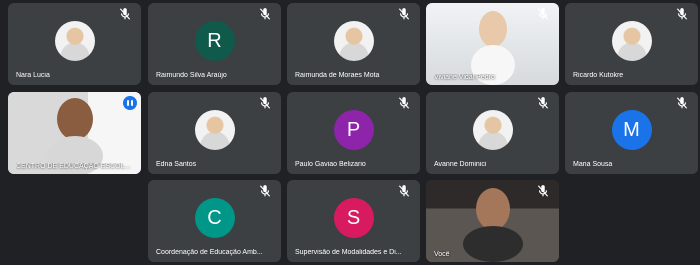 The image size is (700, 265). I want to click on participant-tile: Nara Lucia, so click(74, 44).